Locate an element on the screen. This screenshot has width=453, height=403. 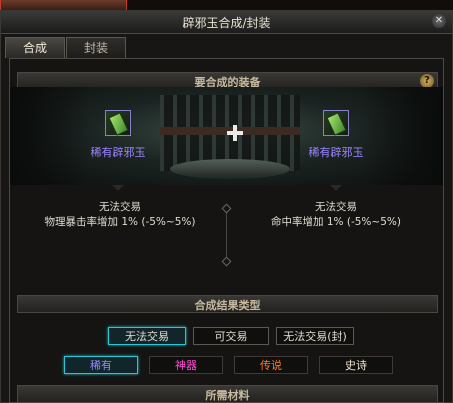
window-title: 辟邪玉合成/封装 is located at coordinates (226, 23).